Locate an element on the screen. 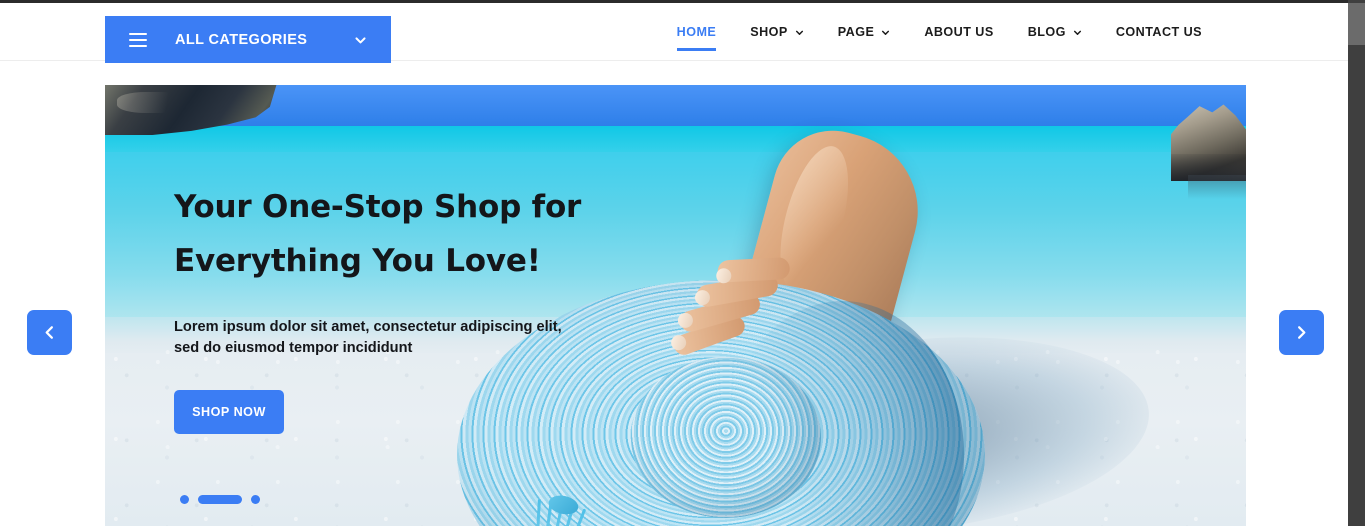 Image resolution: width=1365 pixels, height=526 pixels. cliff-shadow is located at coordinates (1217, 187).